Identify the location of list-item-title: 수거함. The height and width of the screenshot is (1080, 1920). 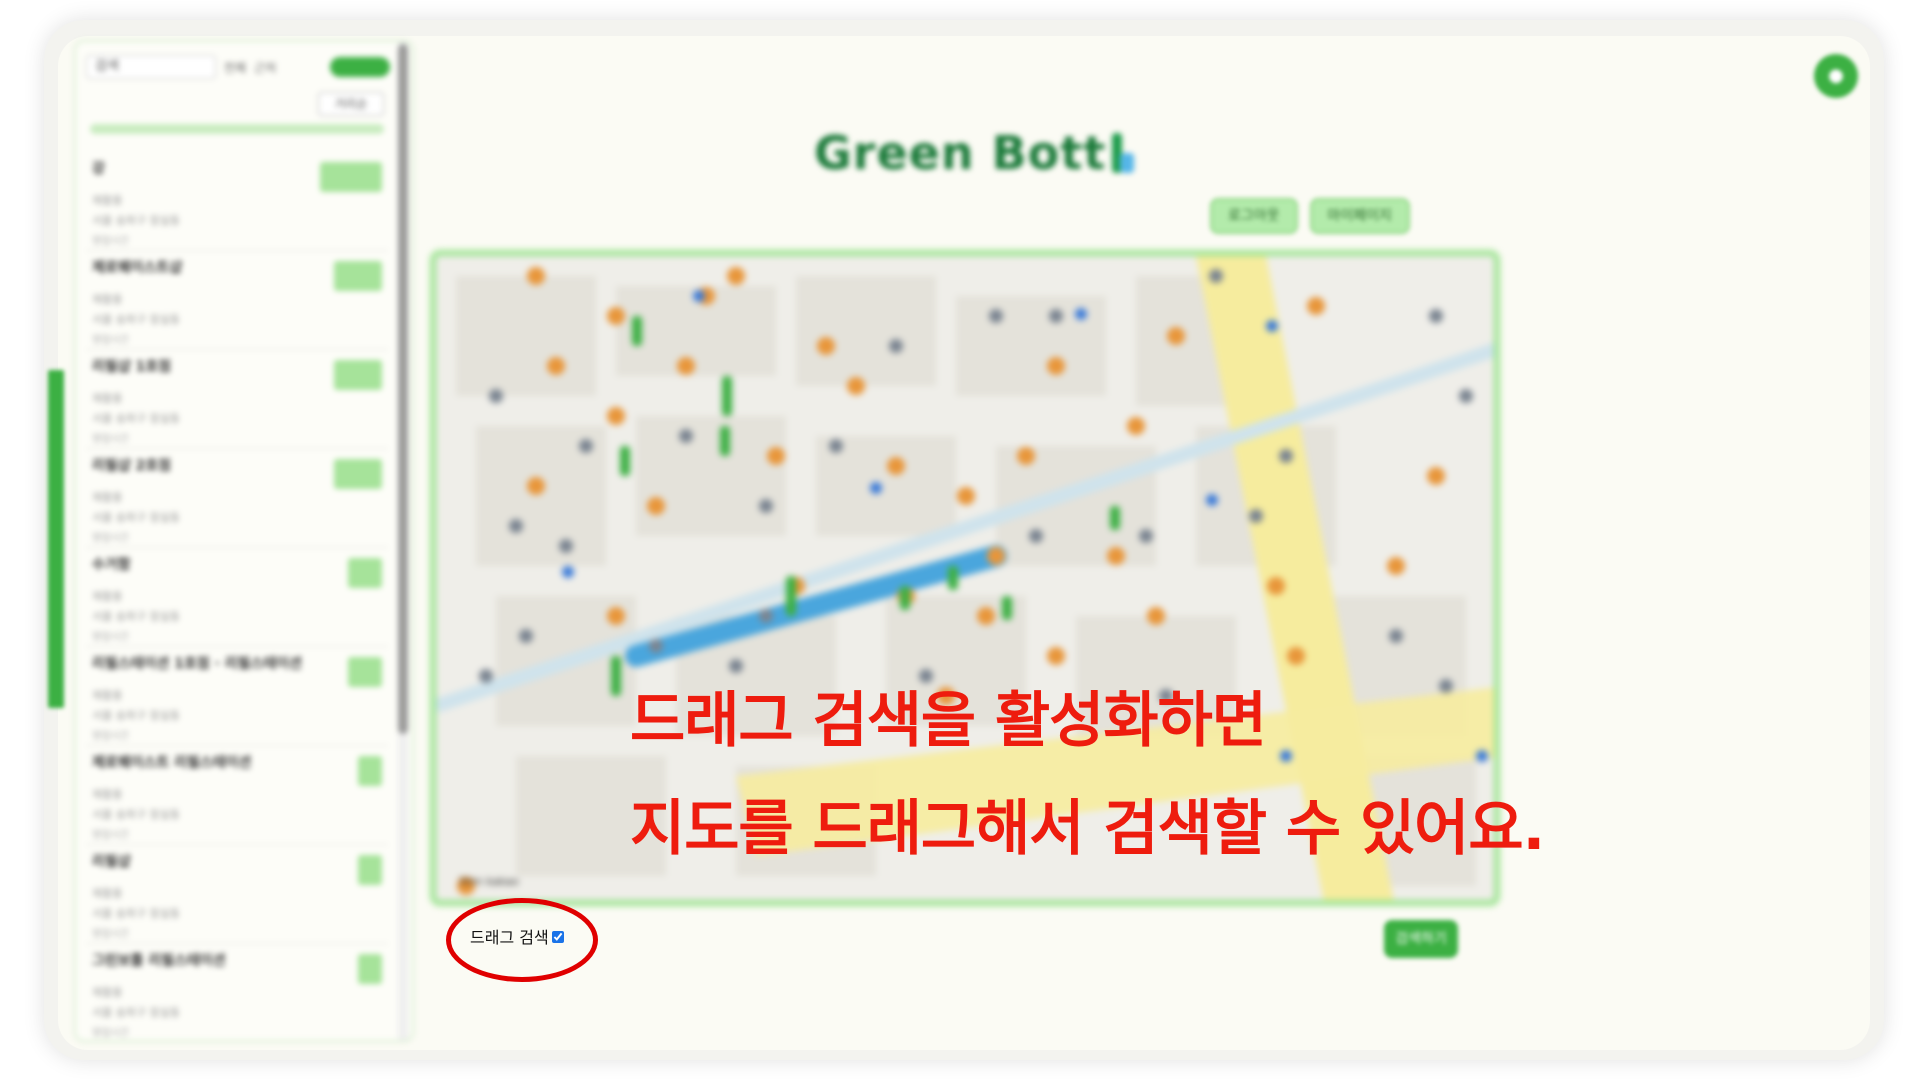
(111, 565).